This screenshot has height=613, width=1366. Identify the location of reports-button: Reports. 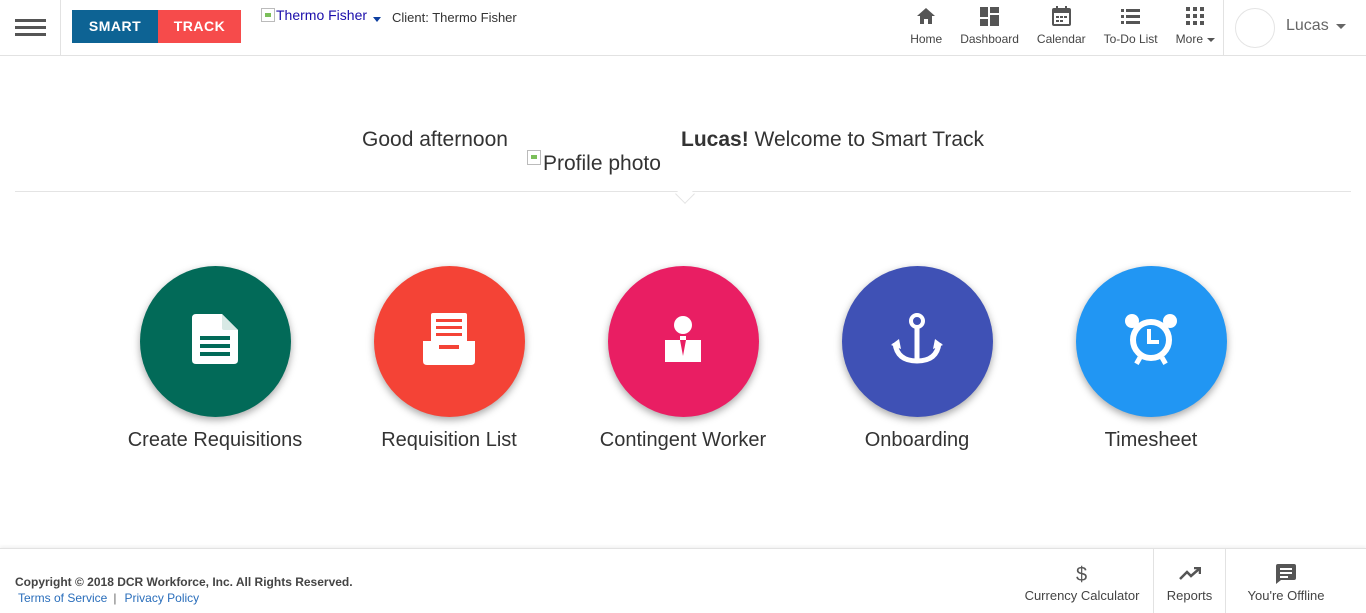
(1189, 581).